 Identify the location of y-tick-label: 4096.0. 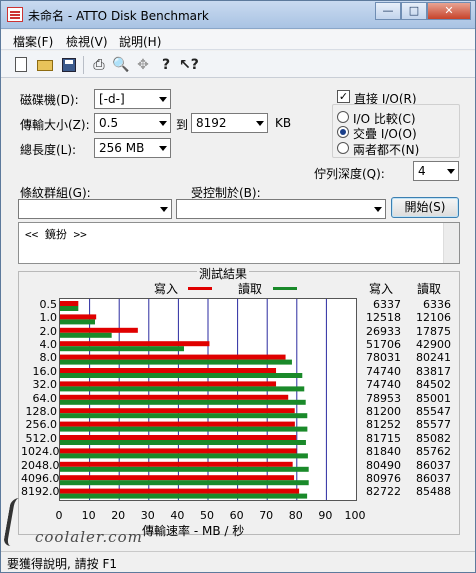
(40, 478).